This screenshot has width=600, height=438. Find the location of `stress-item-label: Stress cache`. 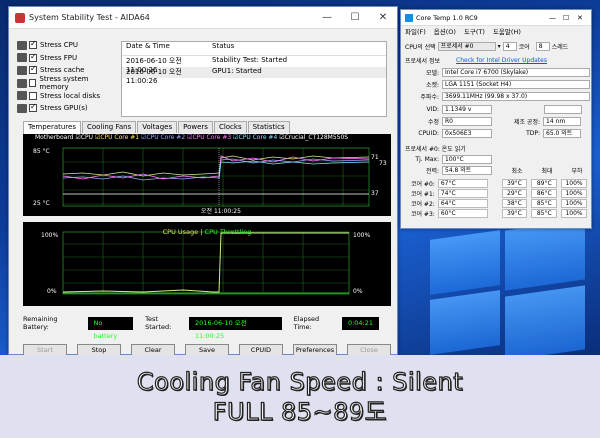

stress-item-label: Stress cache is located at coordinates (62, 70).